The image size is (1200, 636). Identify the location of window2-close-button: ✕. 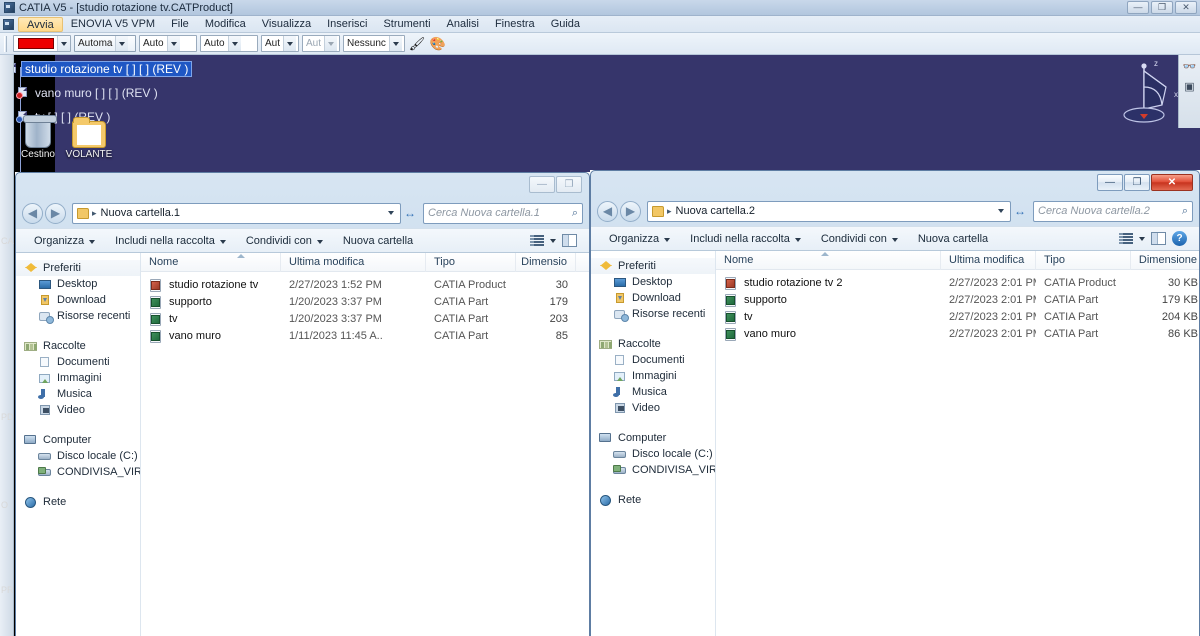
(1172, 182).